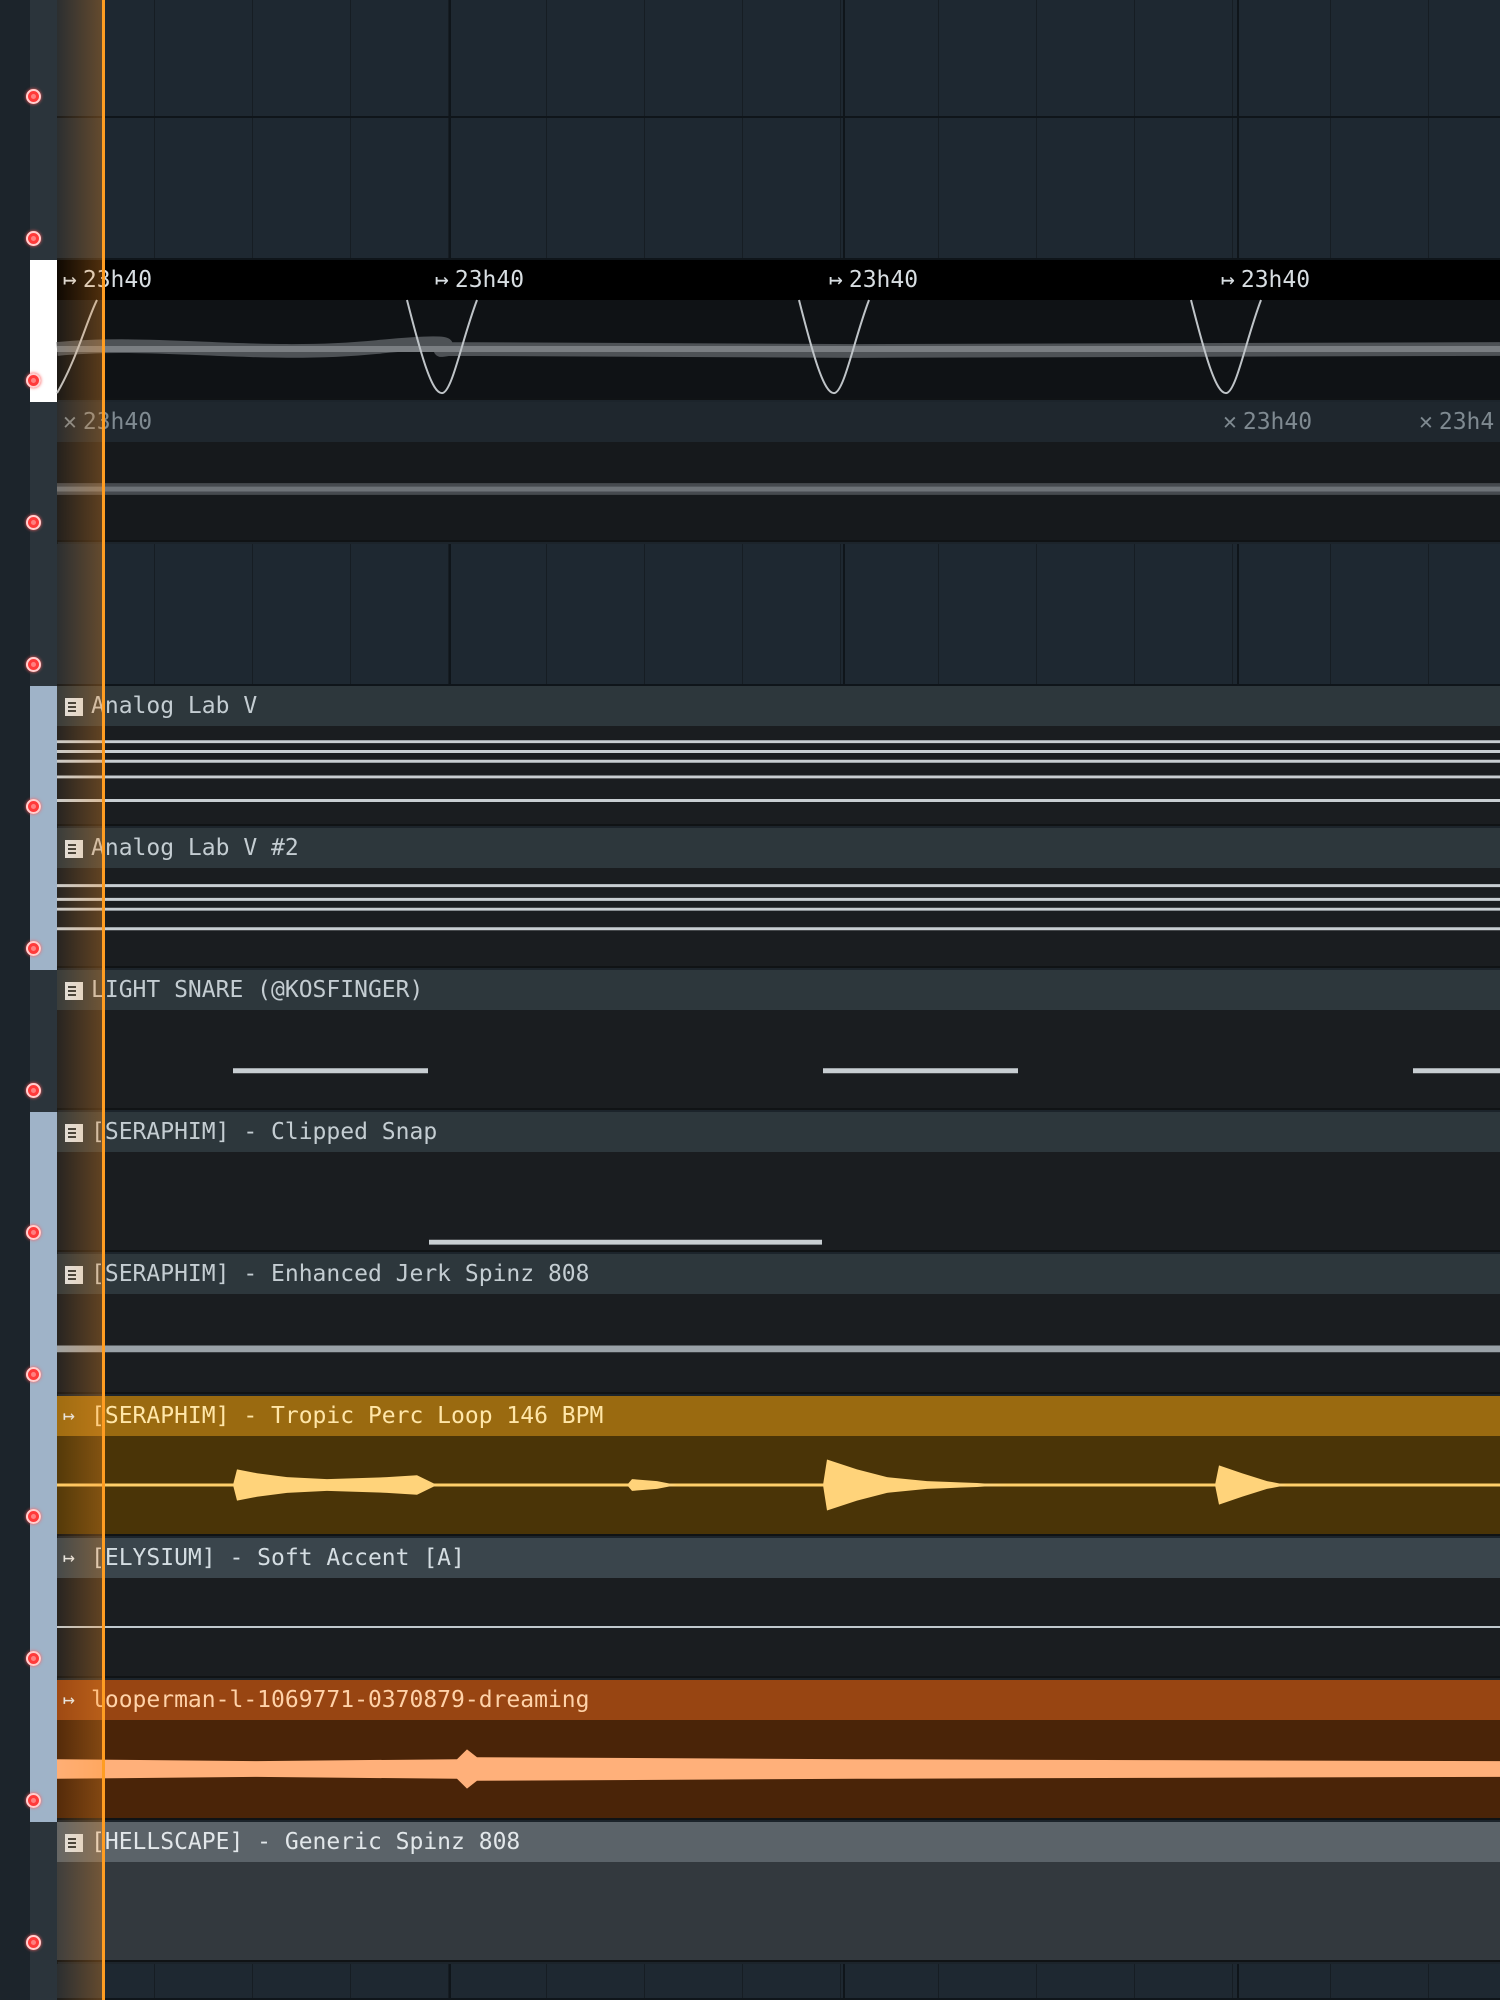 The height and width of the screenshot is (2000, 1500). Describe the element at coordinates (103, 1000) in the screenshot. I see `playhead-marker` at that location.